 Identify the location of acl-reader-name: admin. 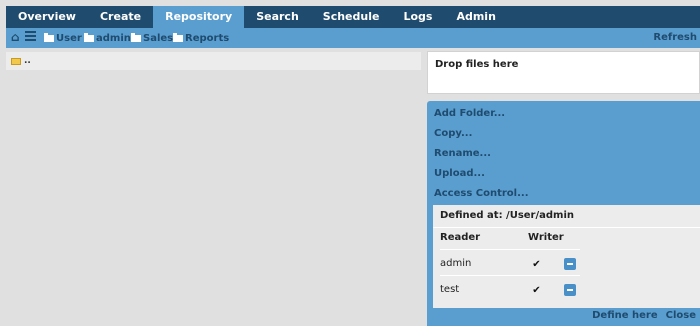
(456, 263).